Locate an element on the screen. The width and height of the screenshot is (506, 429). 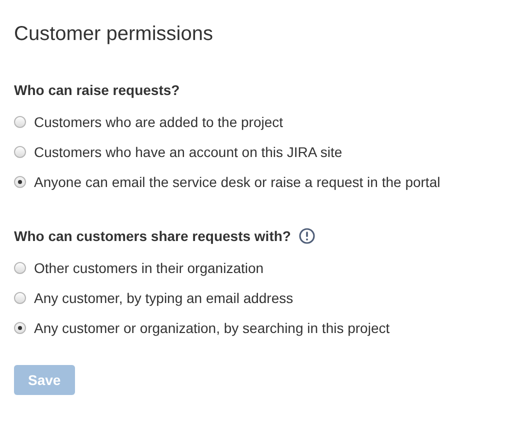
option-label: Any customer, by typing an email address is located at coordinates (164, 298).